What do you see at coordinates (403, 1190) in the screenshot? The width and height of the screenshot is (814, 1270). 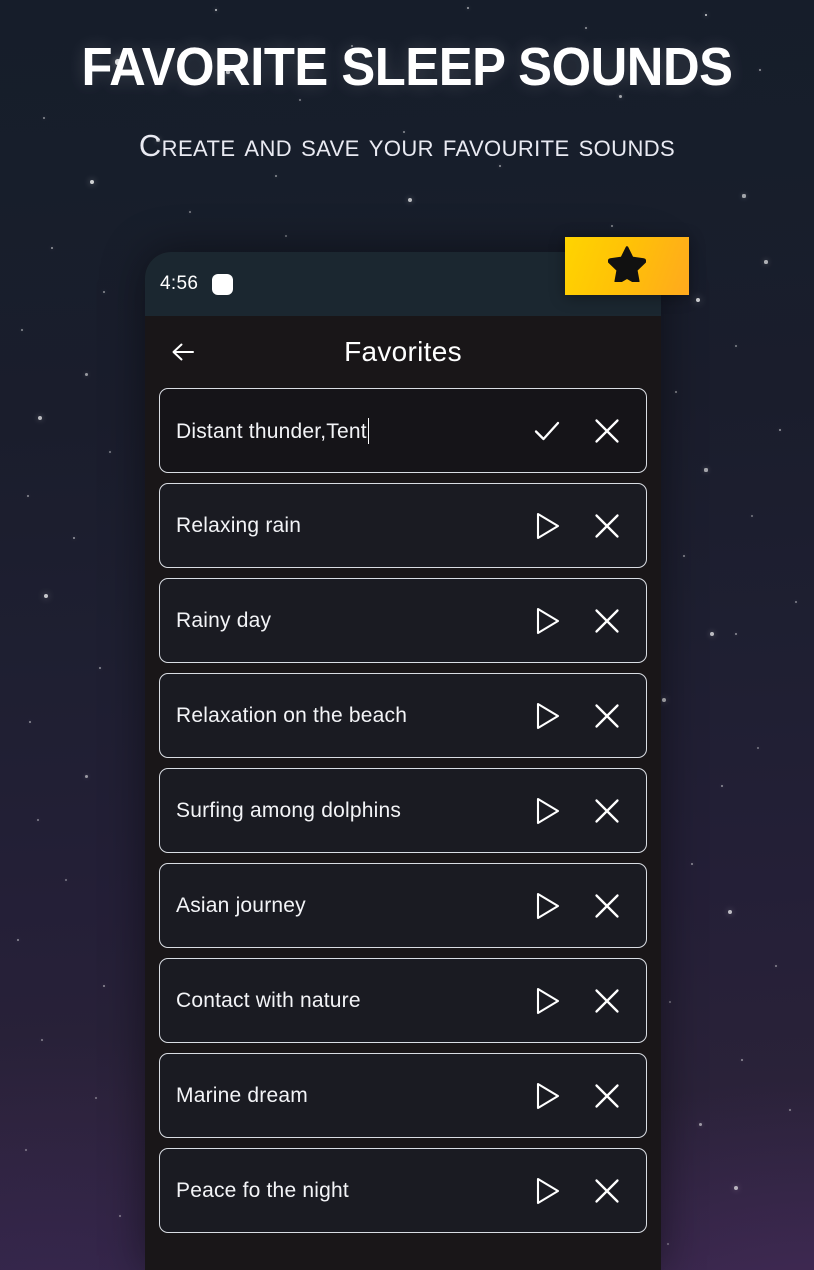 I see `favorite-row: Peace fo the night` at bounding box center [403, 1190].